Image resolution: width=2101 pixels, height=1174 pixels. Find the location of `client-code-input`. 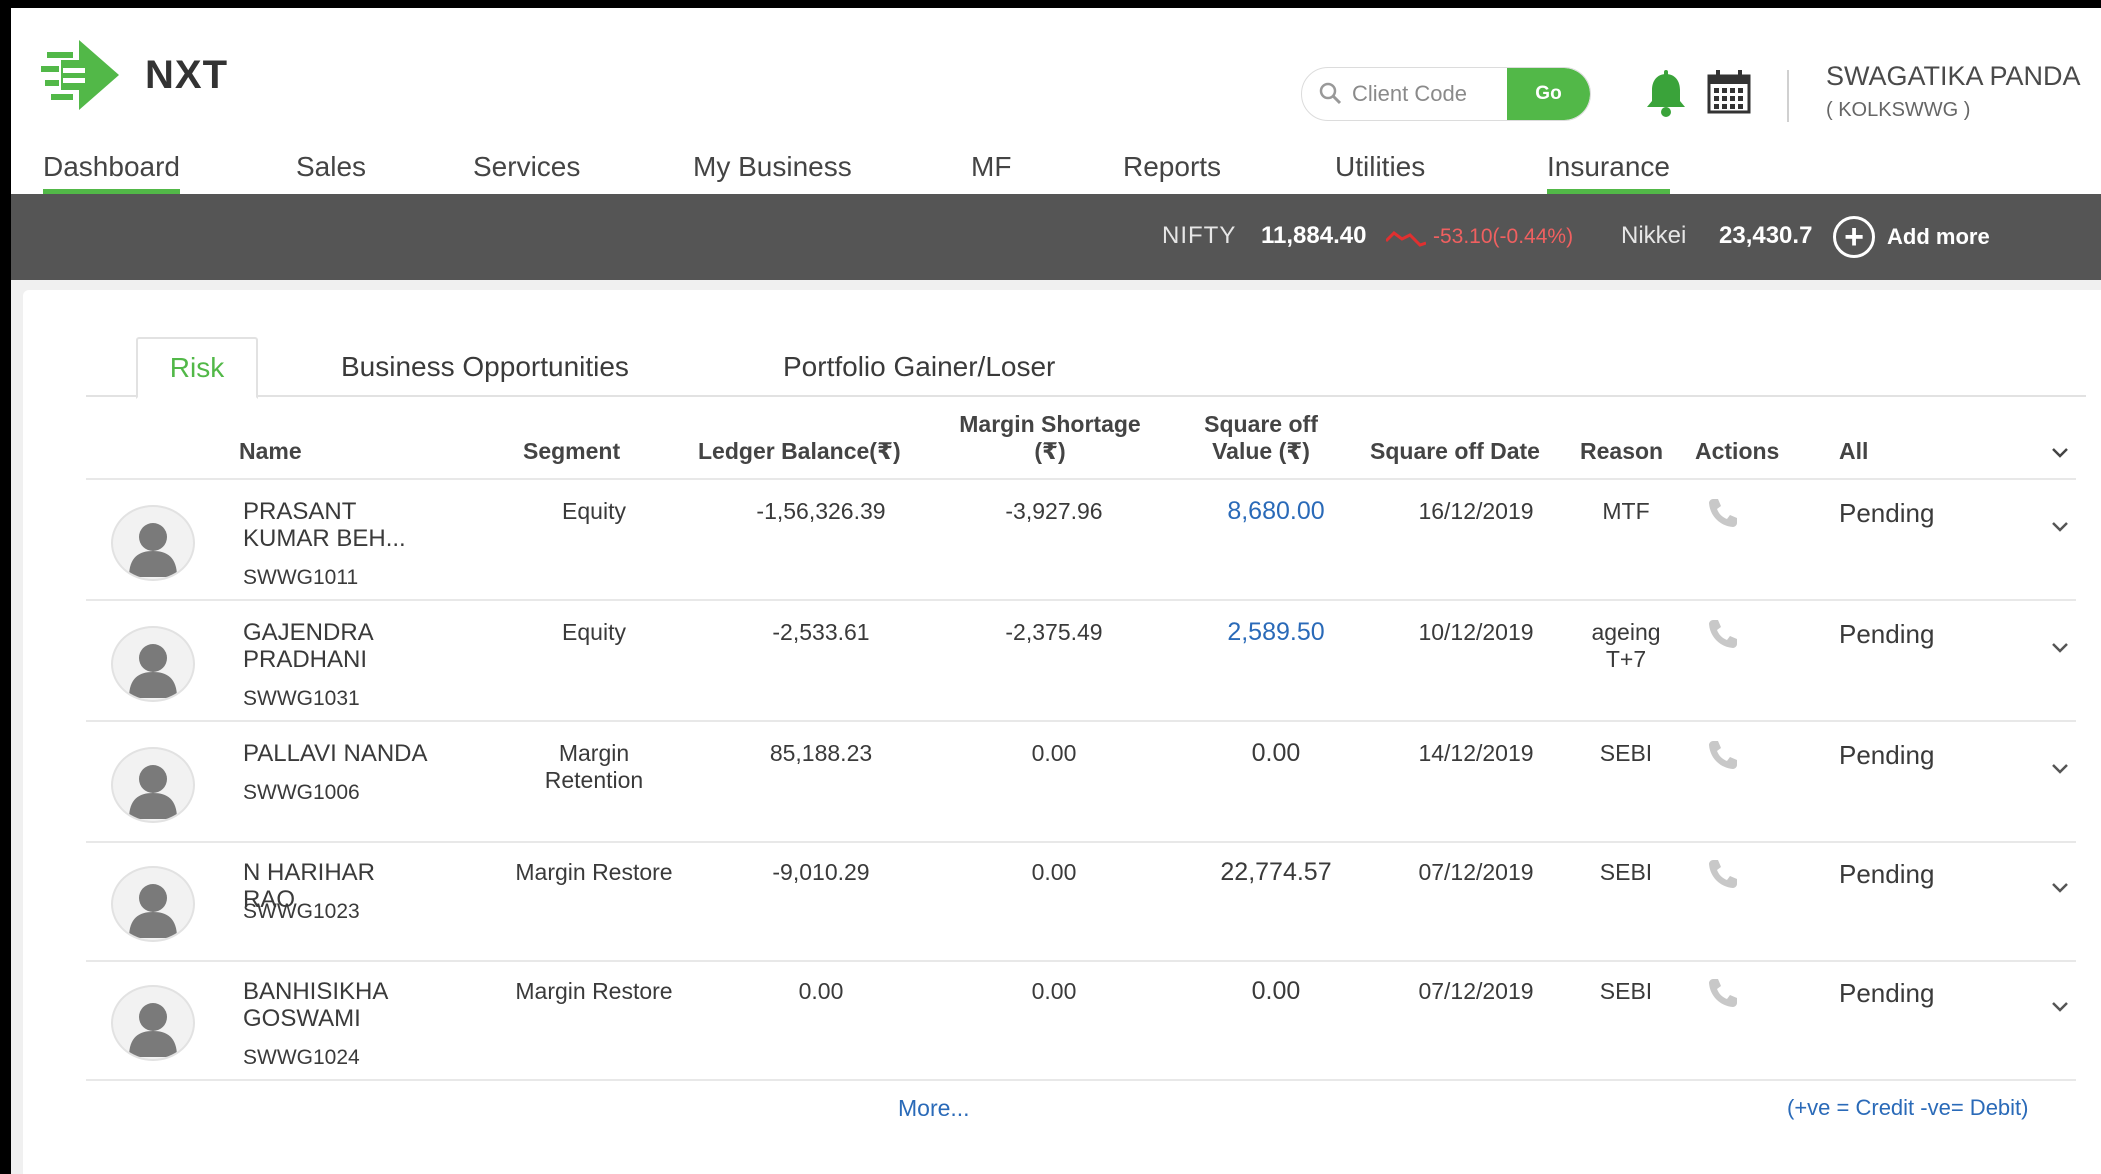

client-code-input is located at coordinates (1427, 94).